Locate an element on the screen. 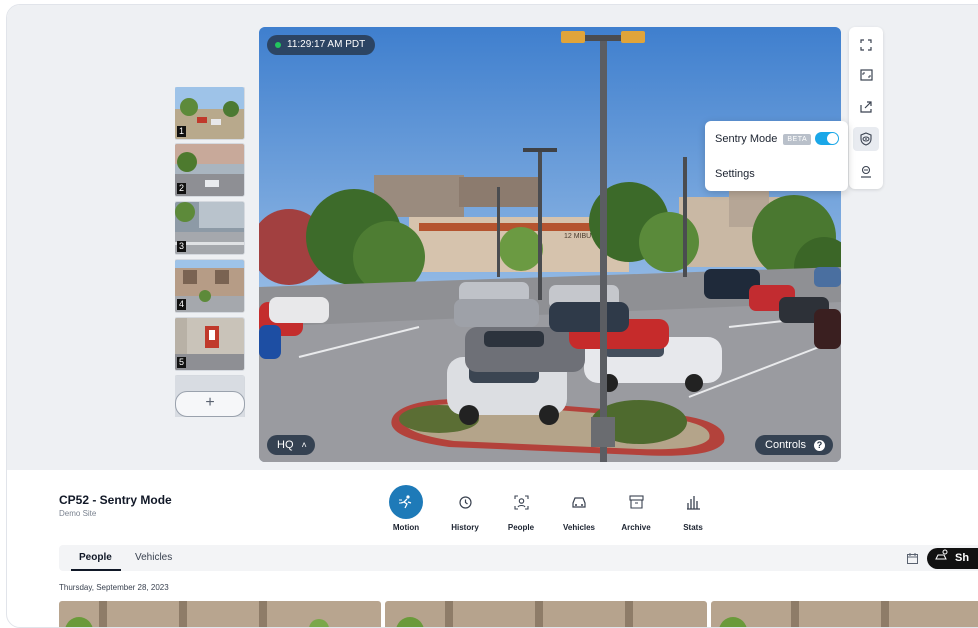  motion-icon is located at coordinates (406, 502).